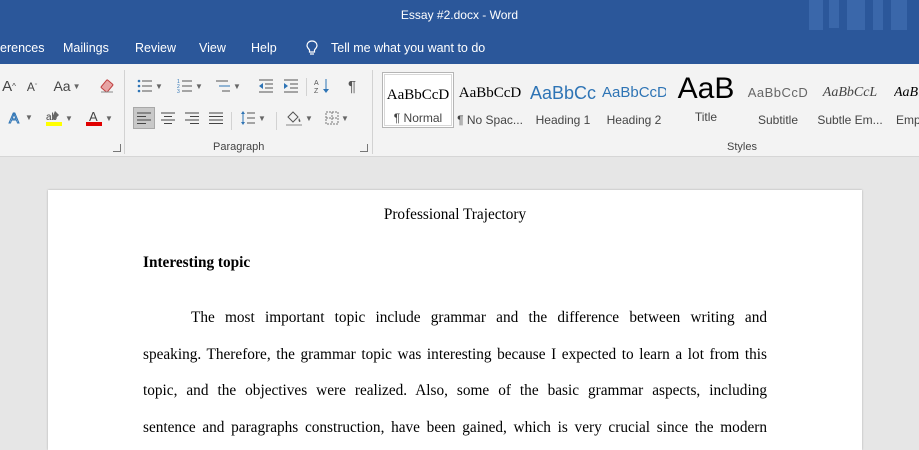  I want to click on increase-indent-button, so click(291, 86).